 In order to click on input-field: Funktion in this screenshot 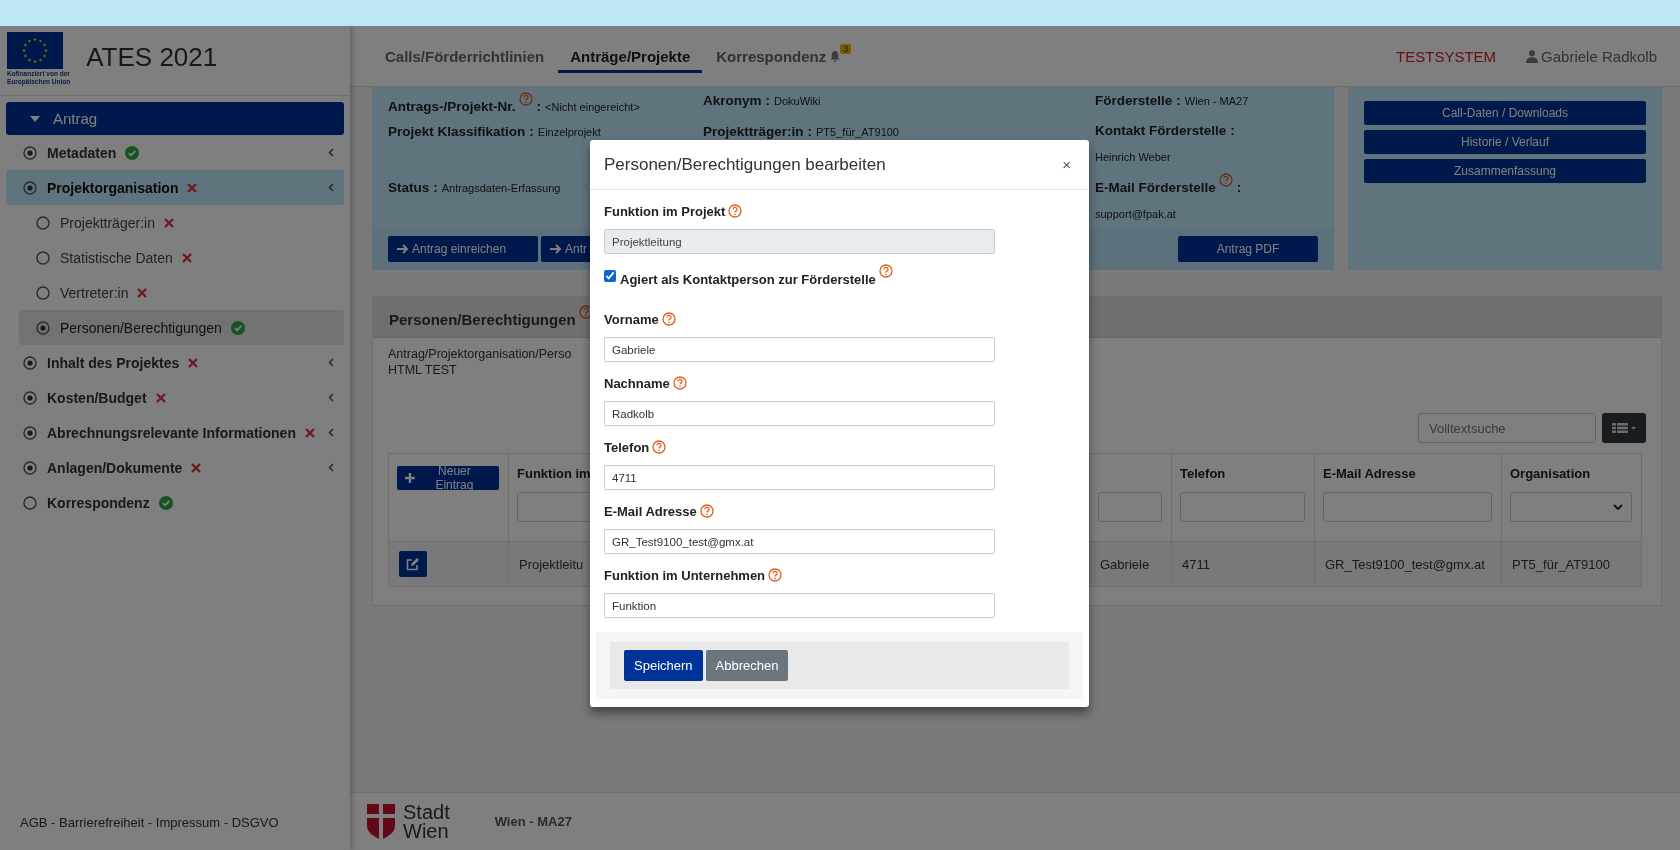, I will do `click(799, 605)`.